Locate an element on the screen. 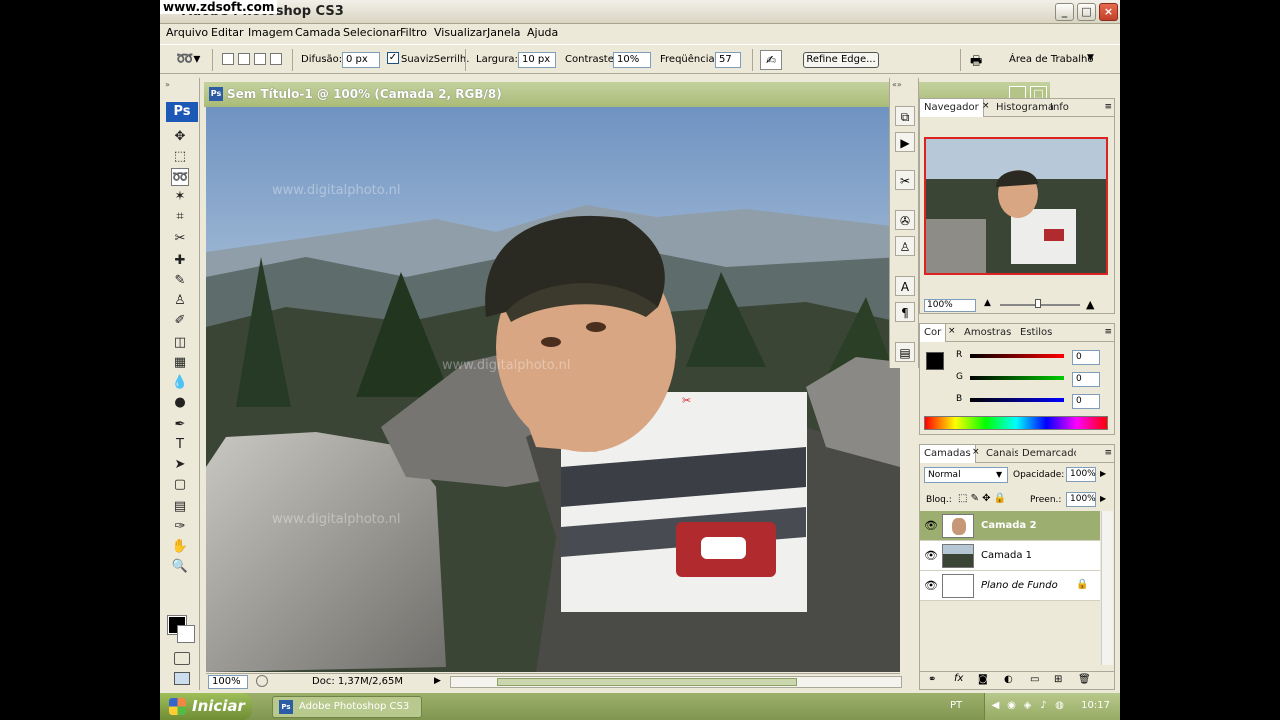  tab-canais: Canais is located at coordinates (1000, 454).